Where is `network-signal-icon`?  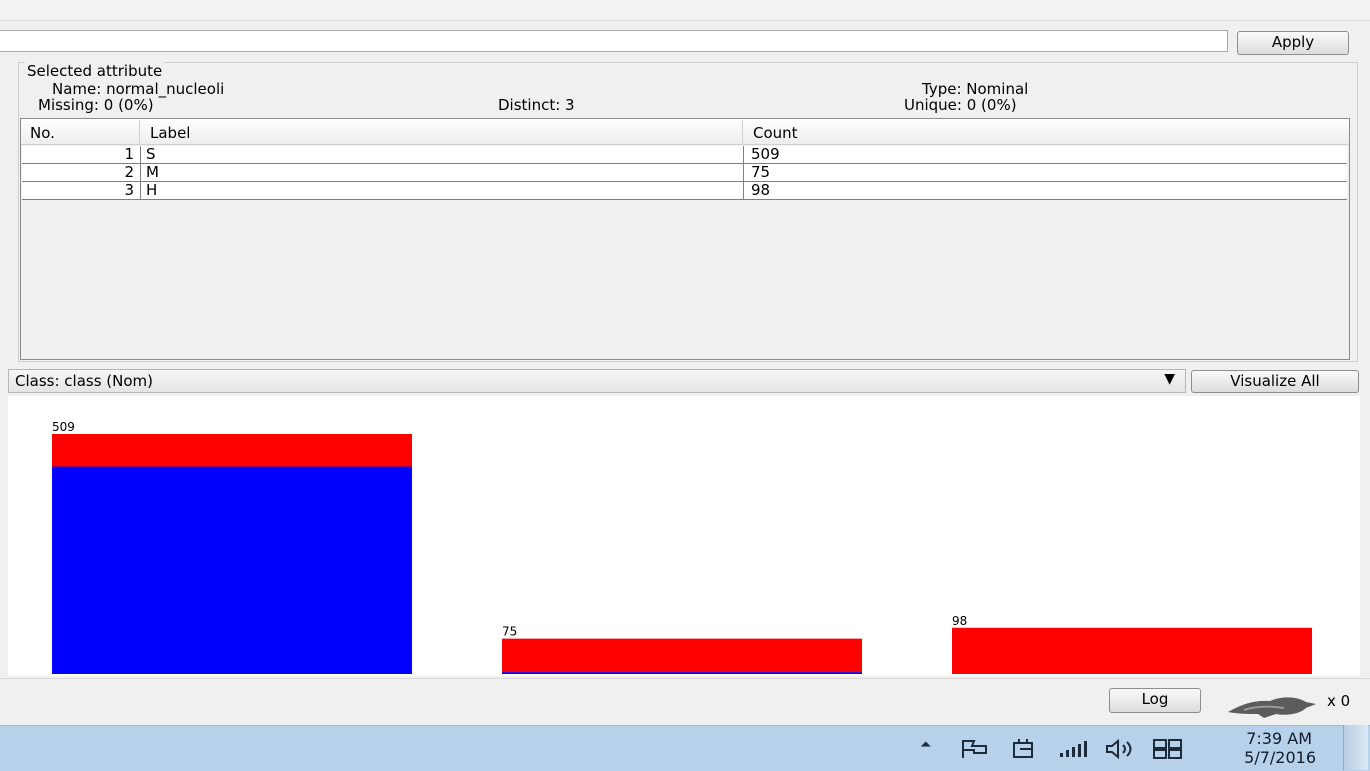 network-signal-icon is located at coordinates (1074, 749).